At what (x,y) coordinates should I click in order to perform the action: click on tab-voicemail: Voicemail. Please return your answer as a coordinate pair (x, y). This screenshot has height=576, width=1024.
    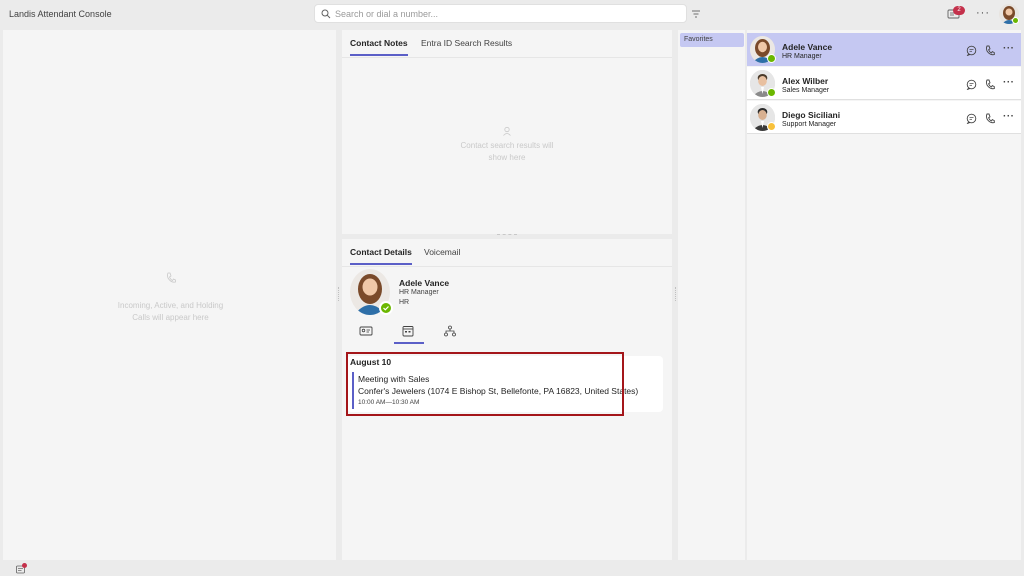
    Looking at the image, I should click on (442, 255).